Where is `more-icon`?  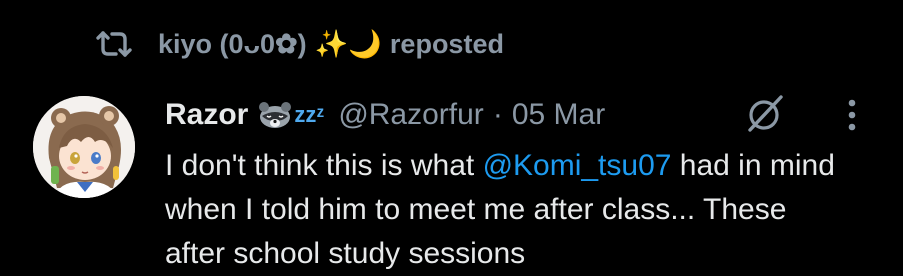
more-icon is located at coordinates (852, 116).